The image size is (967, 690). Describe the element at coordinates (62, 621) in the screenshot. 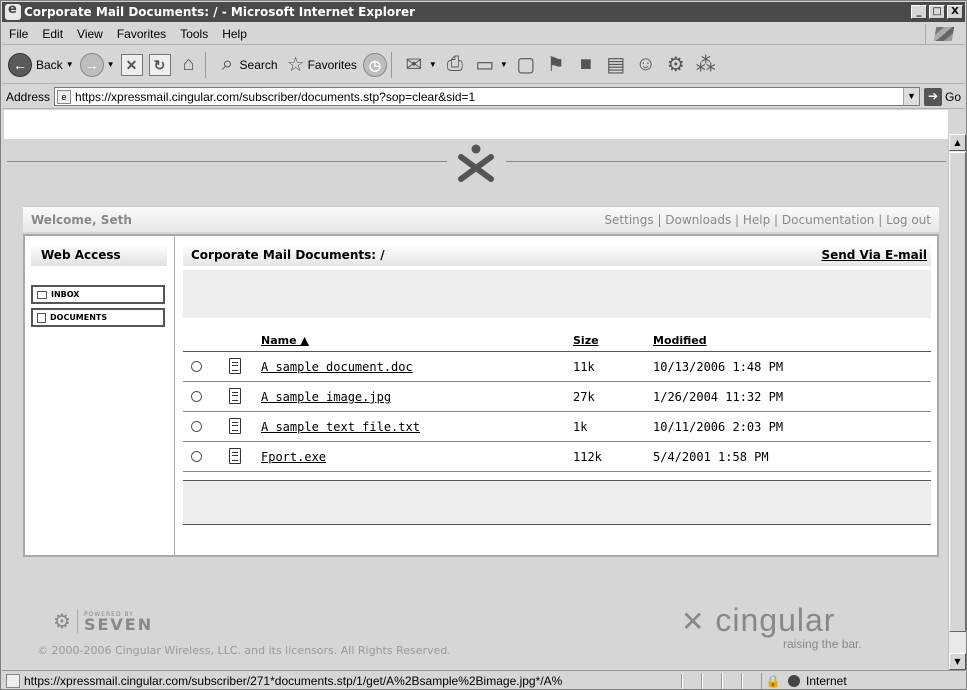

I see `seven-logo-icon: ⚙` at that location.